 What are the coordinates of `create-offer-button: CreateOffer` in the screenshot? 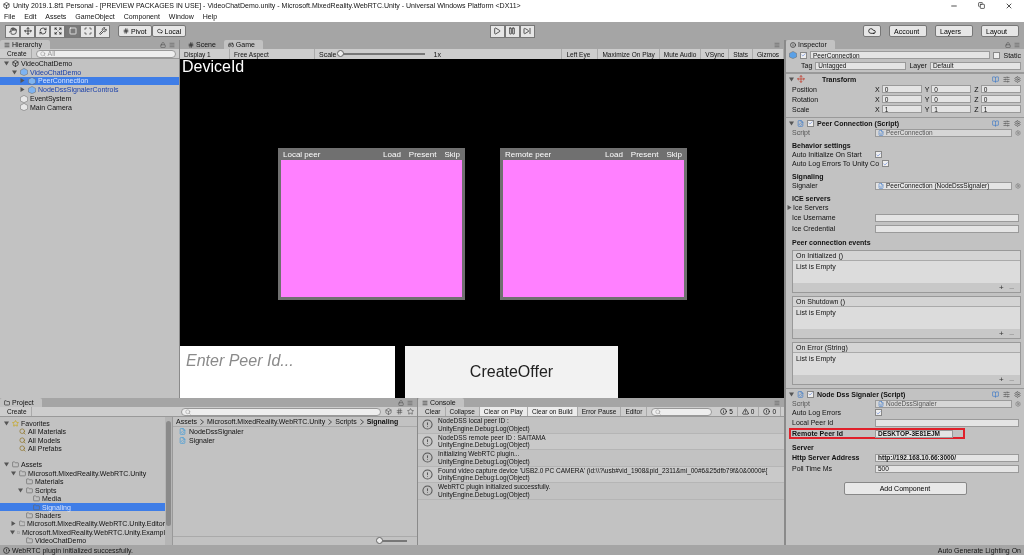 It's located at (511, 372).